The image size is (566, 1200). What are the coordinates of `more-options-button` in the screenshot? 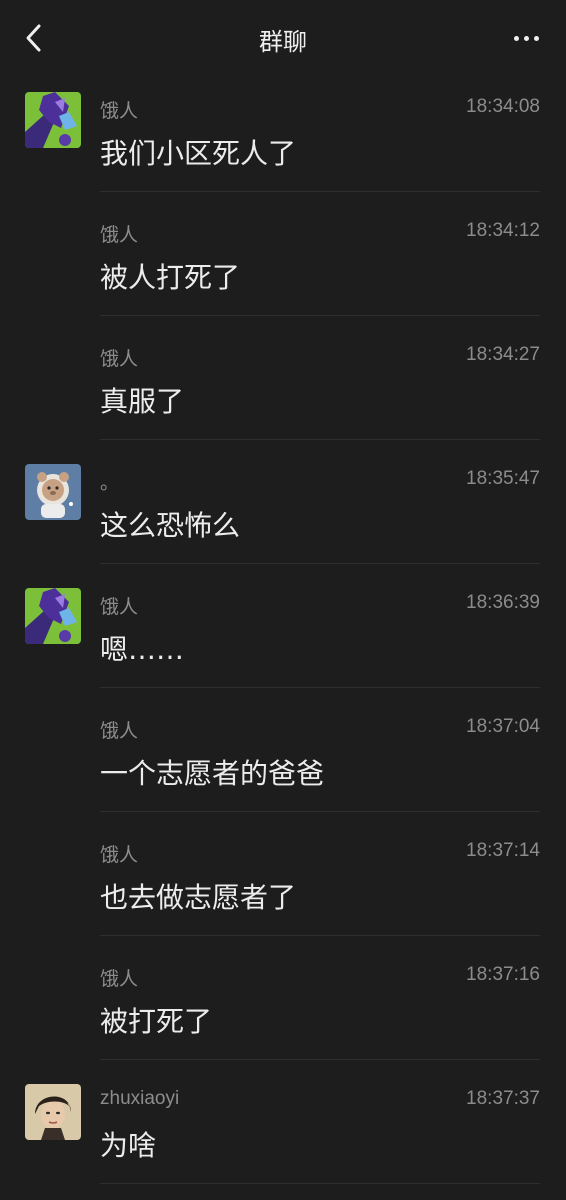 It's located at (526, 38).